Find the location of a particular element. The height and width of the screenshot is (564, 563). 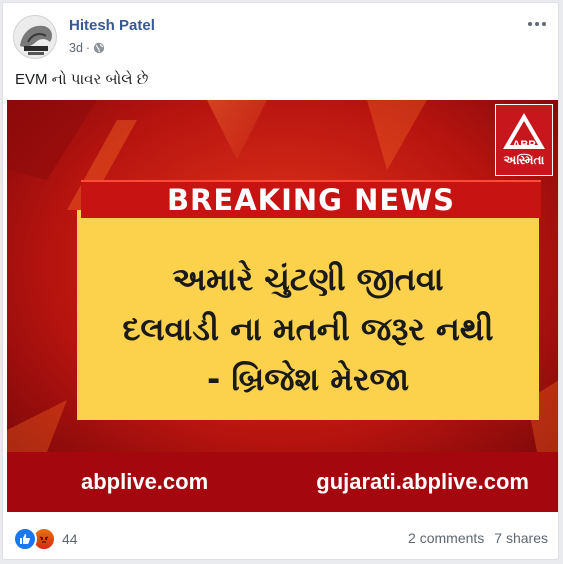

more-options-icon is located at coordinates (537, 24).